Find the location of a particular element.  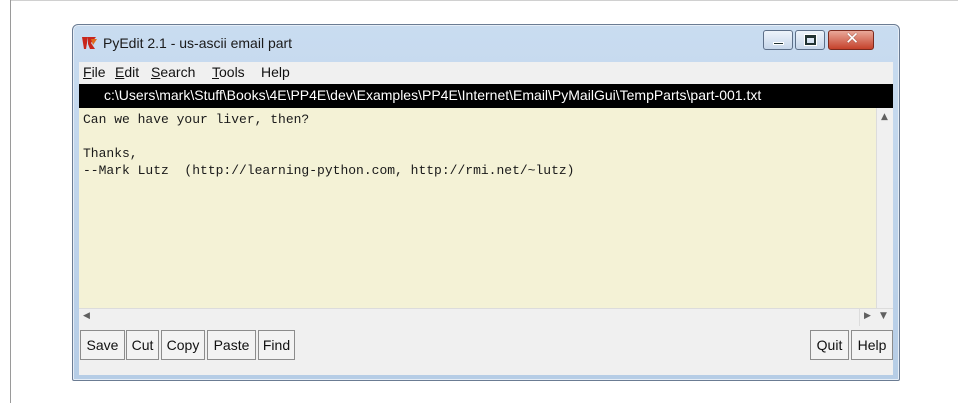

page-left-border is located at coordinates (10, 201).